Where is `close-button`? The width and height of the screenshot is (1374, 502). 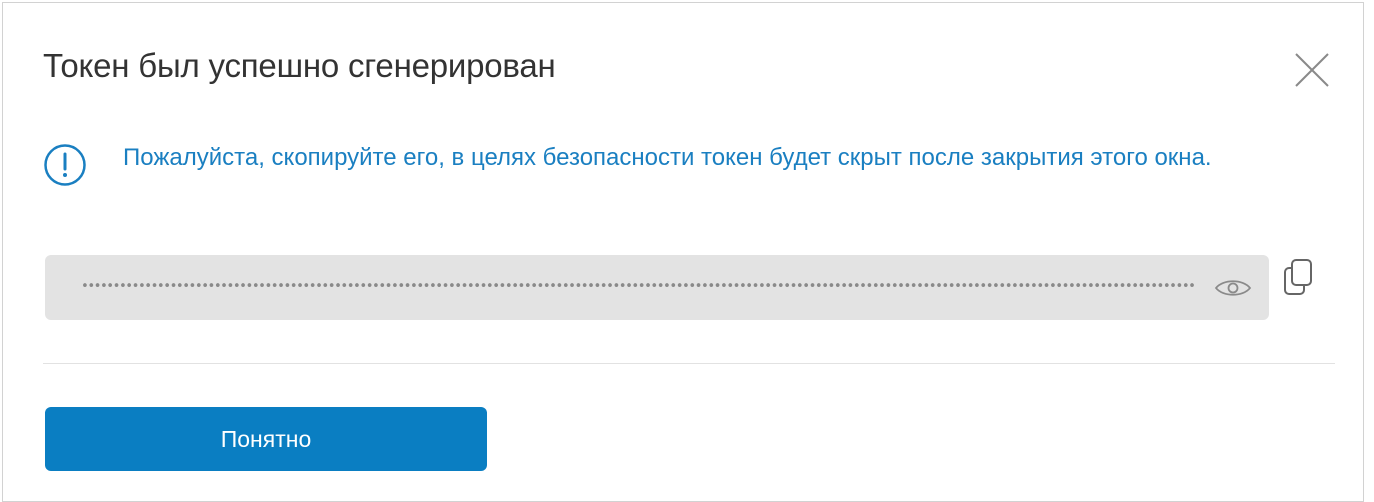
close-button is located at coordinates (1312, 70).